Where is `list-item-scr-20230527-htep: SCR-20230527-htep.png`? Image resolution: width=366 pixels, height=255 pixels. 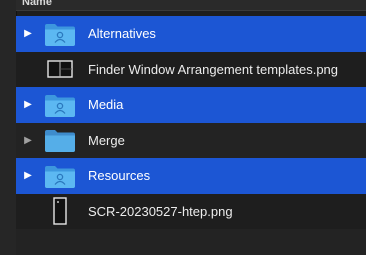
list-item-scr-20230527-htep: SCR-20230527-htep.png is located at coordinates (191, 211).